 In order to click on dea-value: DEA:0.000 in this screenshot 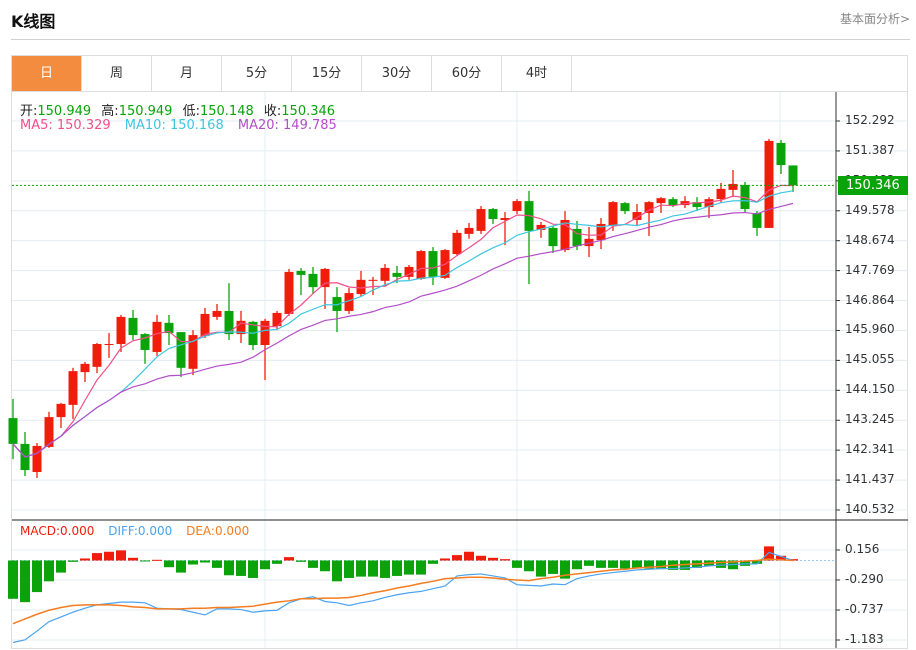, I will do `click(218, 531)`.